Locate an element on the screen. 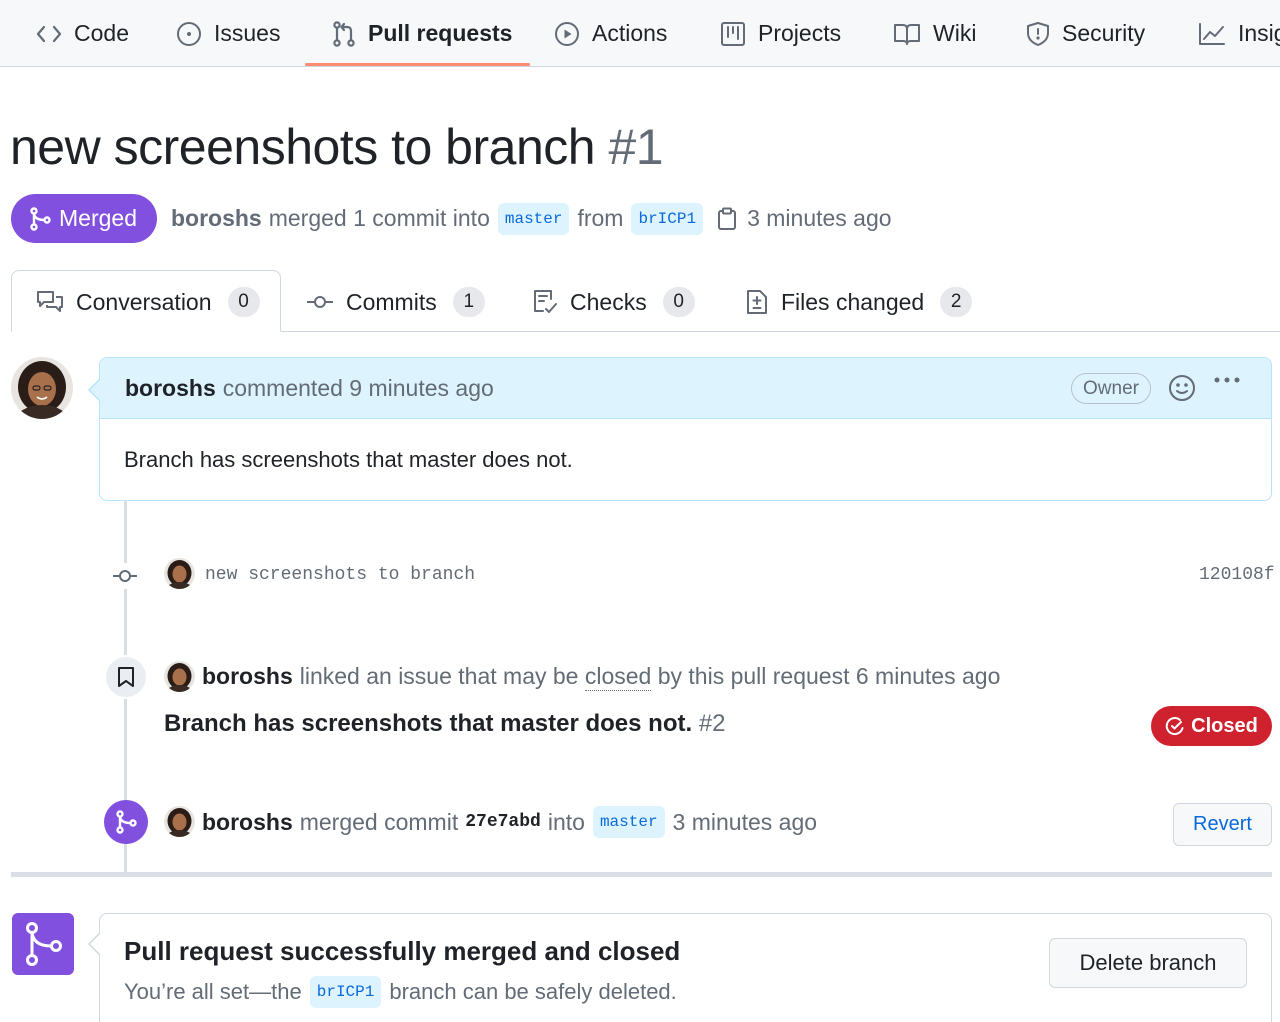 The width and height of the screenshot is (1280, 1022). closed-status-badge: Closed is located at coordinates (1211, 726).